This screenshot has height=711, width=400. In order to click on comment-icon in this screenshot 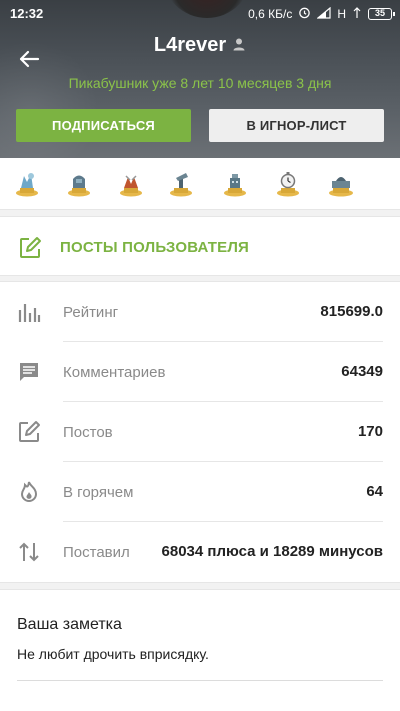, I will do `click(29, 374)`.